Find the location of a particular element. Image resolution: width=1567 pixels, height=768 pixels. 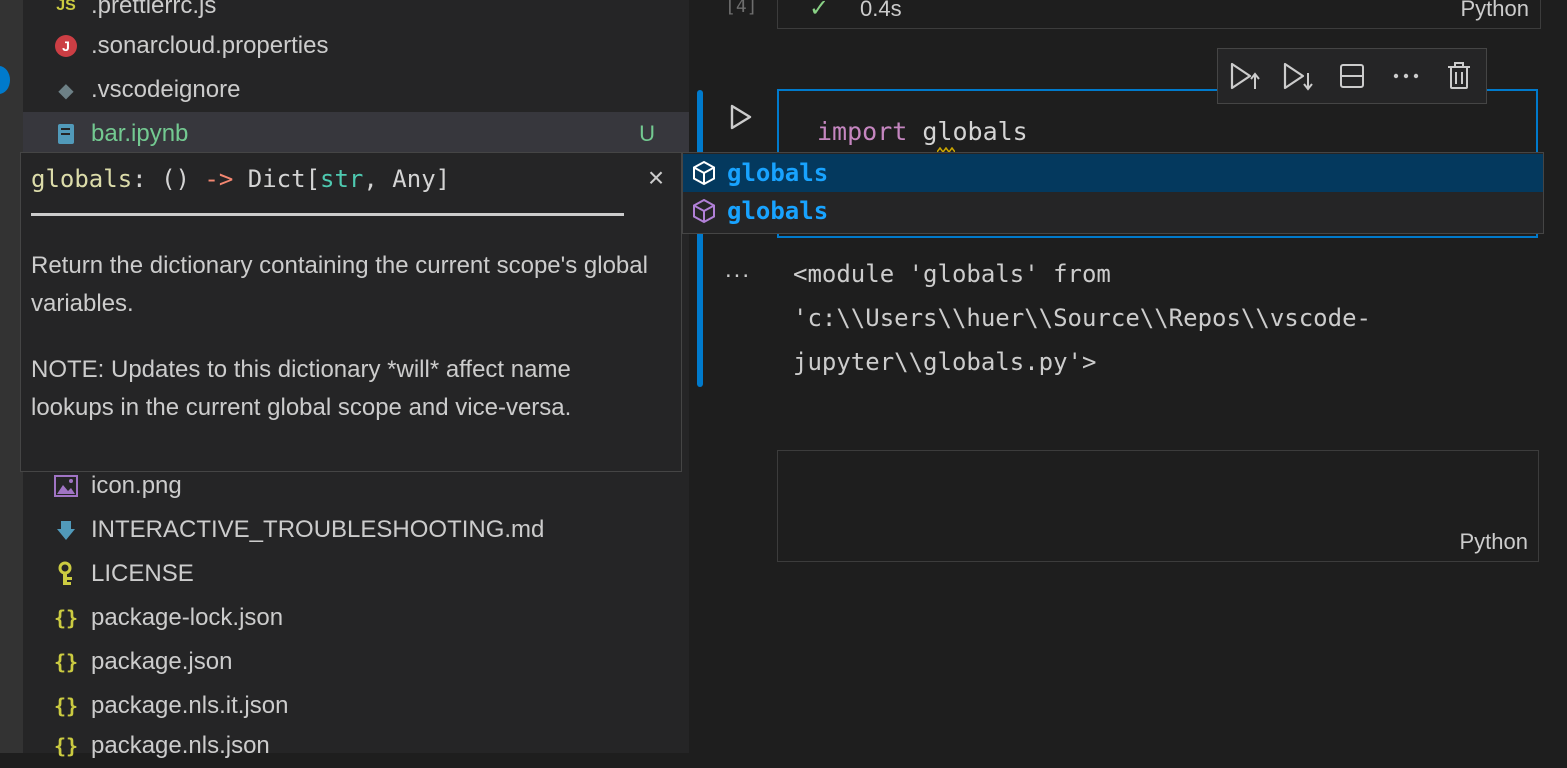

git-icon: ◆ is located at coordinates (66, 90).